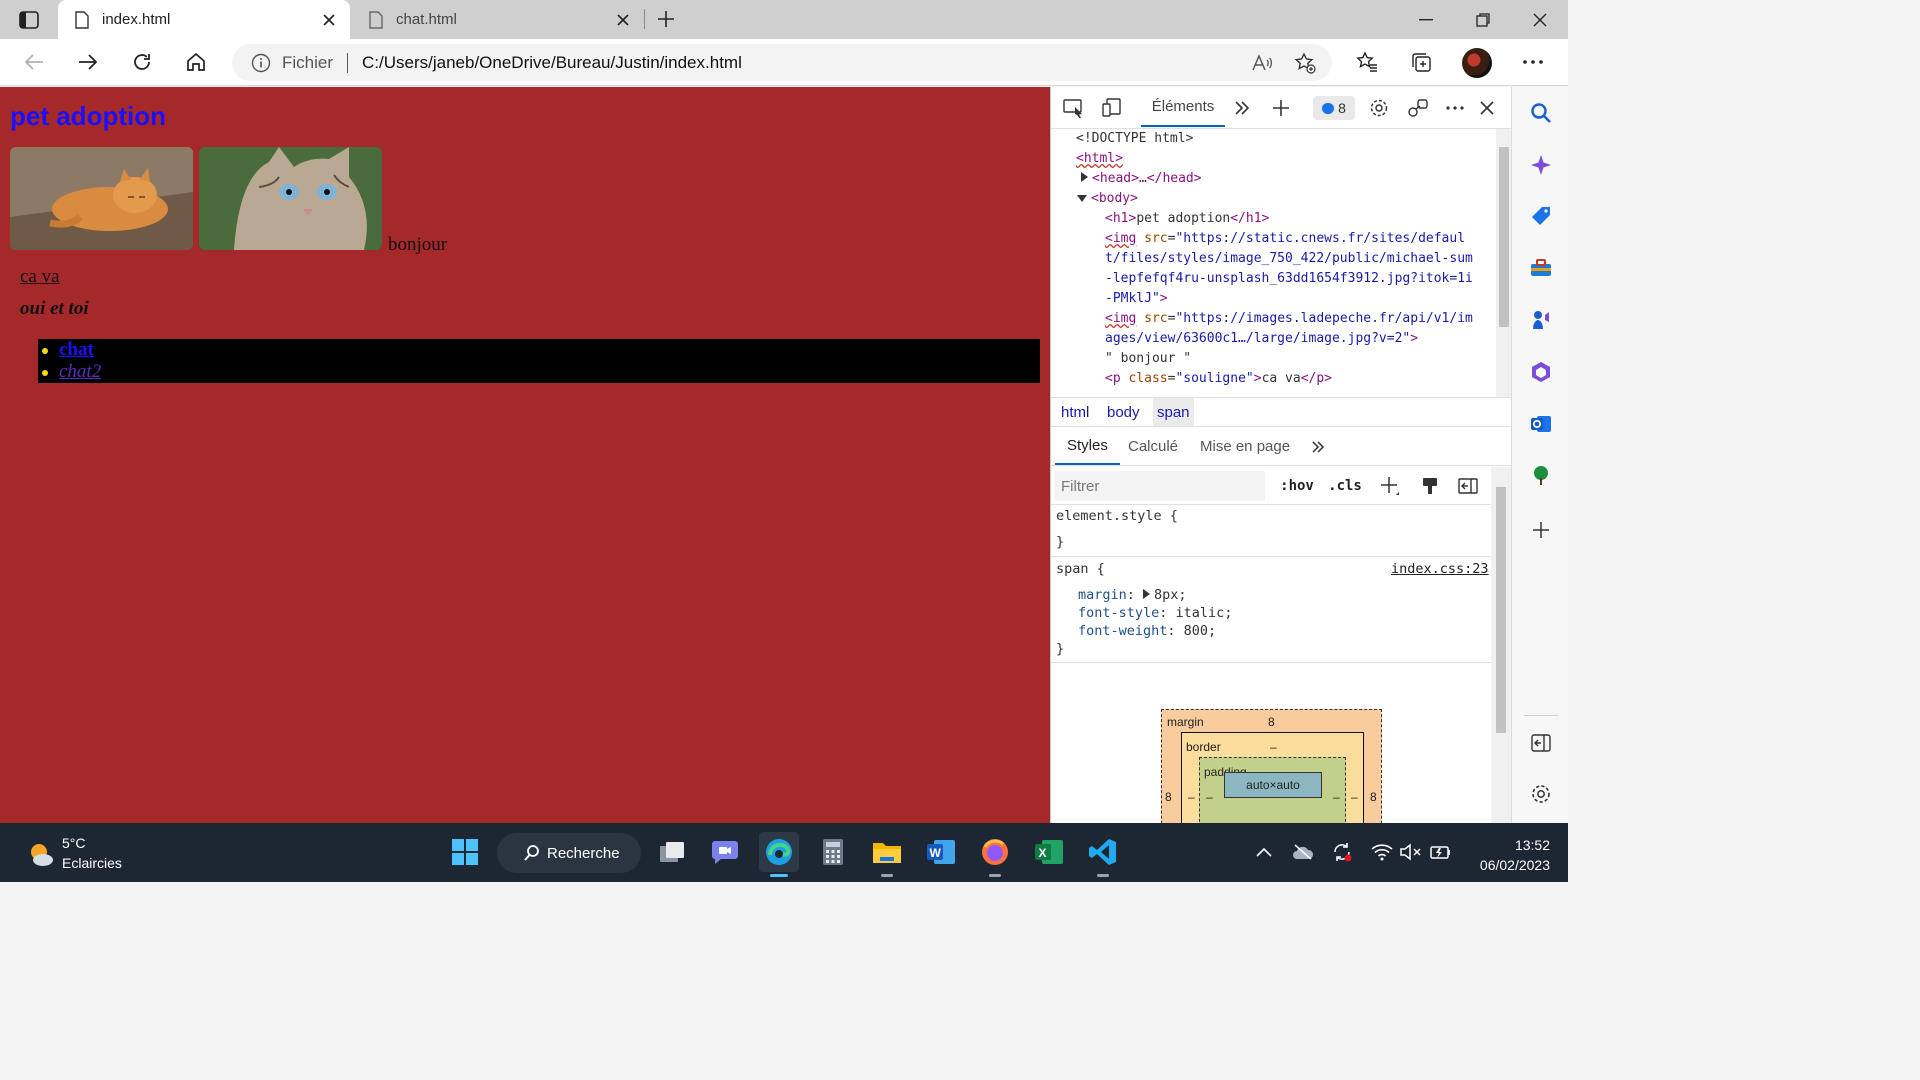 This screenshot has width=1920, height=1080. What do you see at coordinates (1483, 19) in the screenshot?
I see `restore-button` at bounding box center [1483, 19].